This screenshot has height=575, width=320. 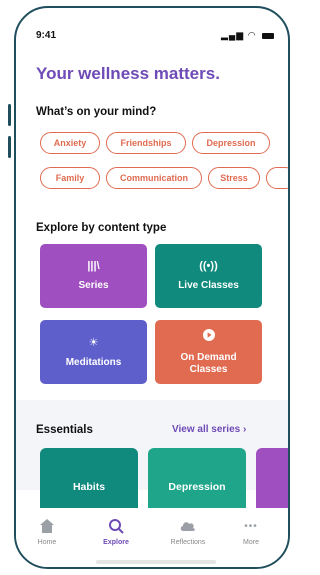 What do you see at coordinates (89, 478) in the screenshot?
I see `essentials-card-habits: Habits` at bounding box center [89, 478].